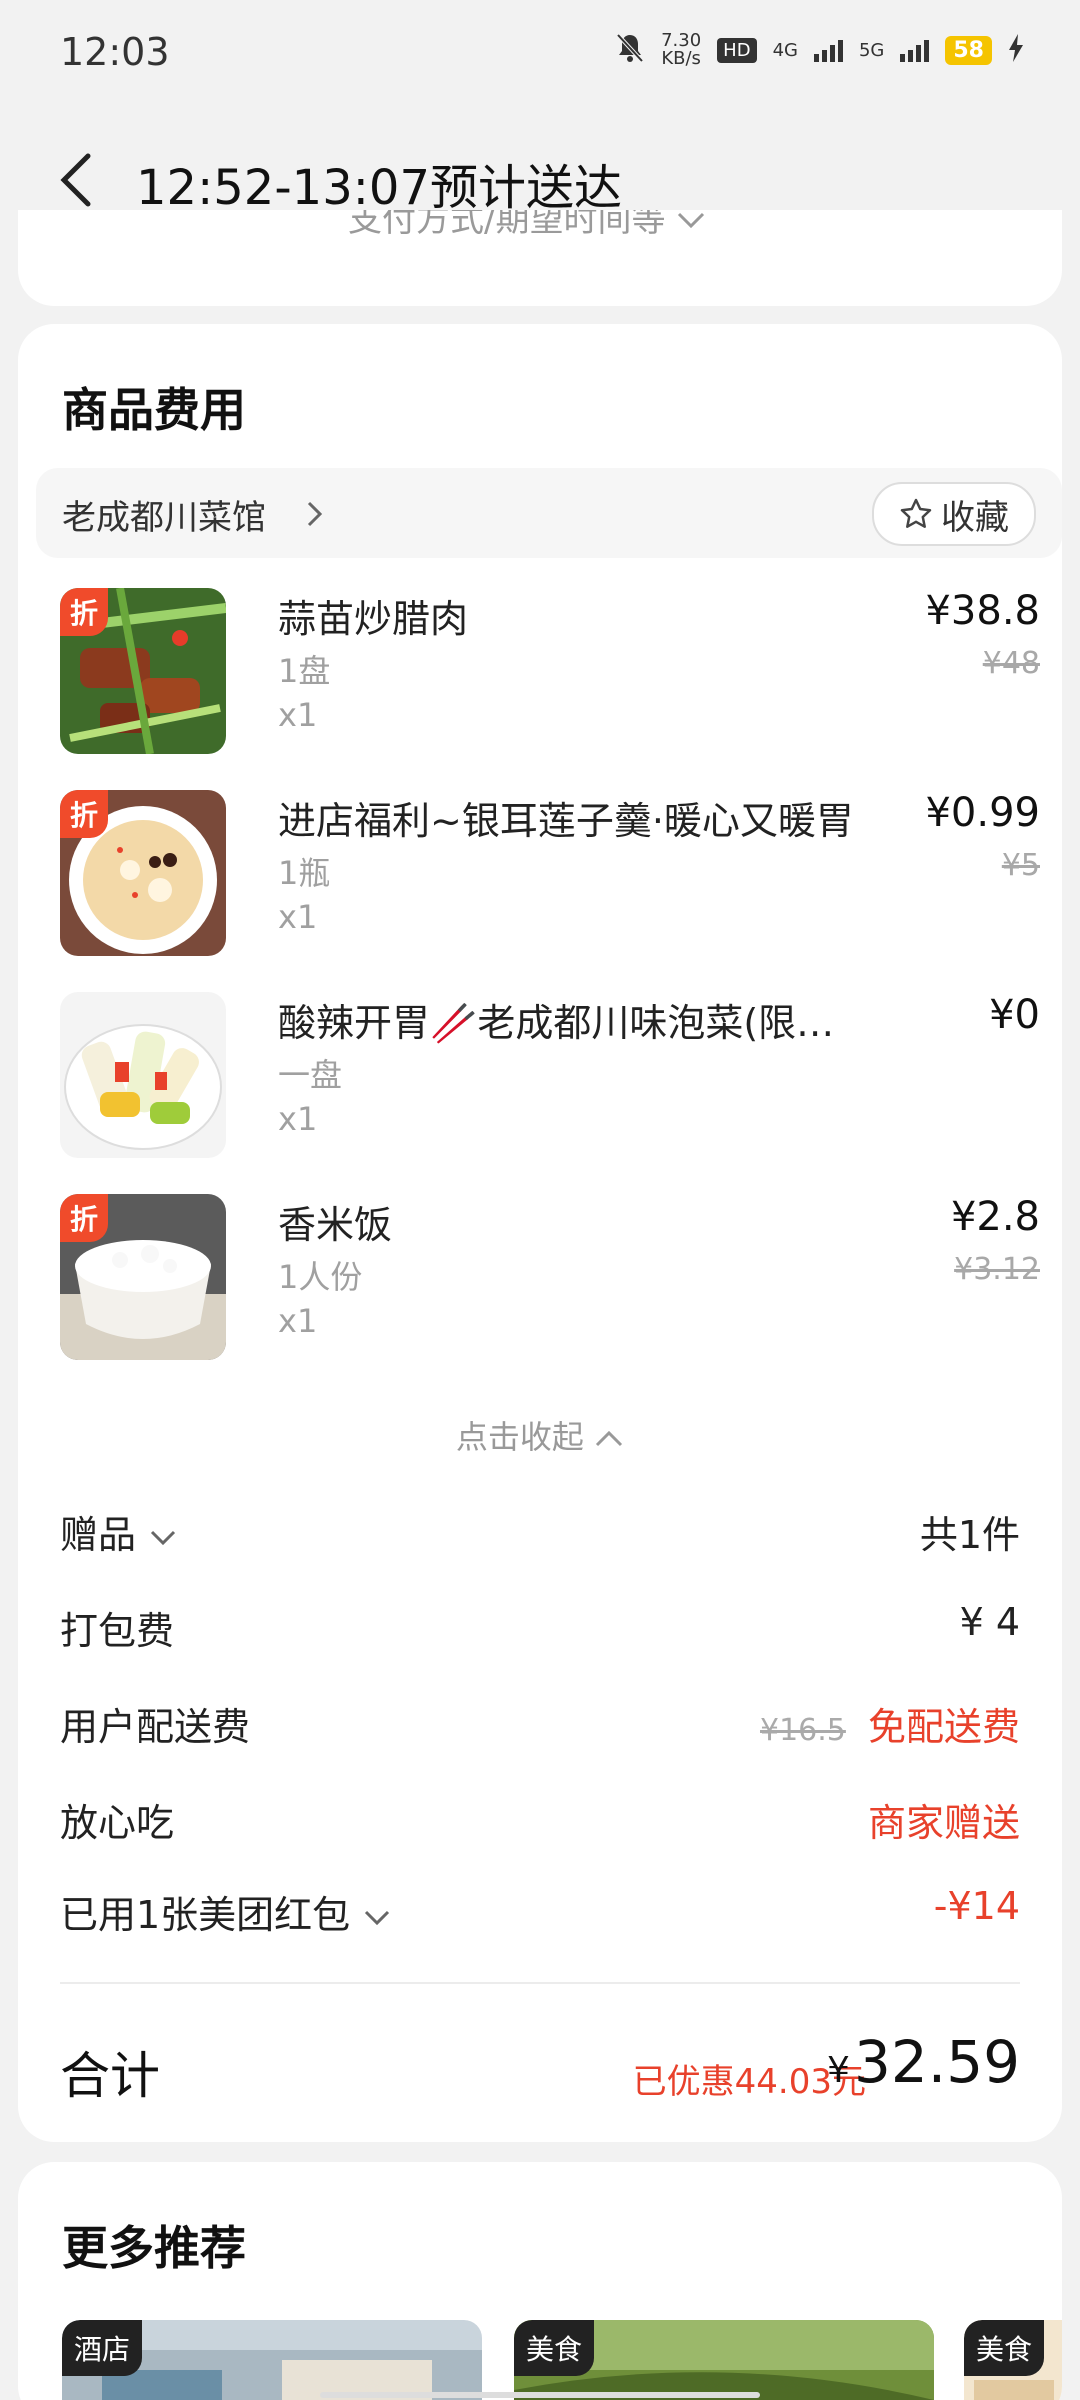  Describe the element at coordinates (540, 1630) in the screenshot. I see `packing-row: 打包费 ¥ 4` at that location.